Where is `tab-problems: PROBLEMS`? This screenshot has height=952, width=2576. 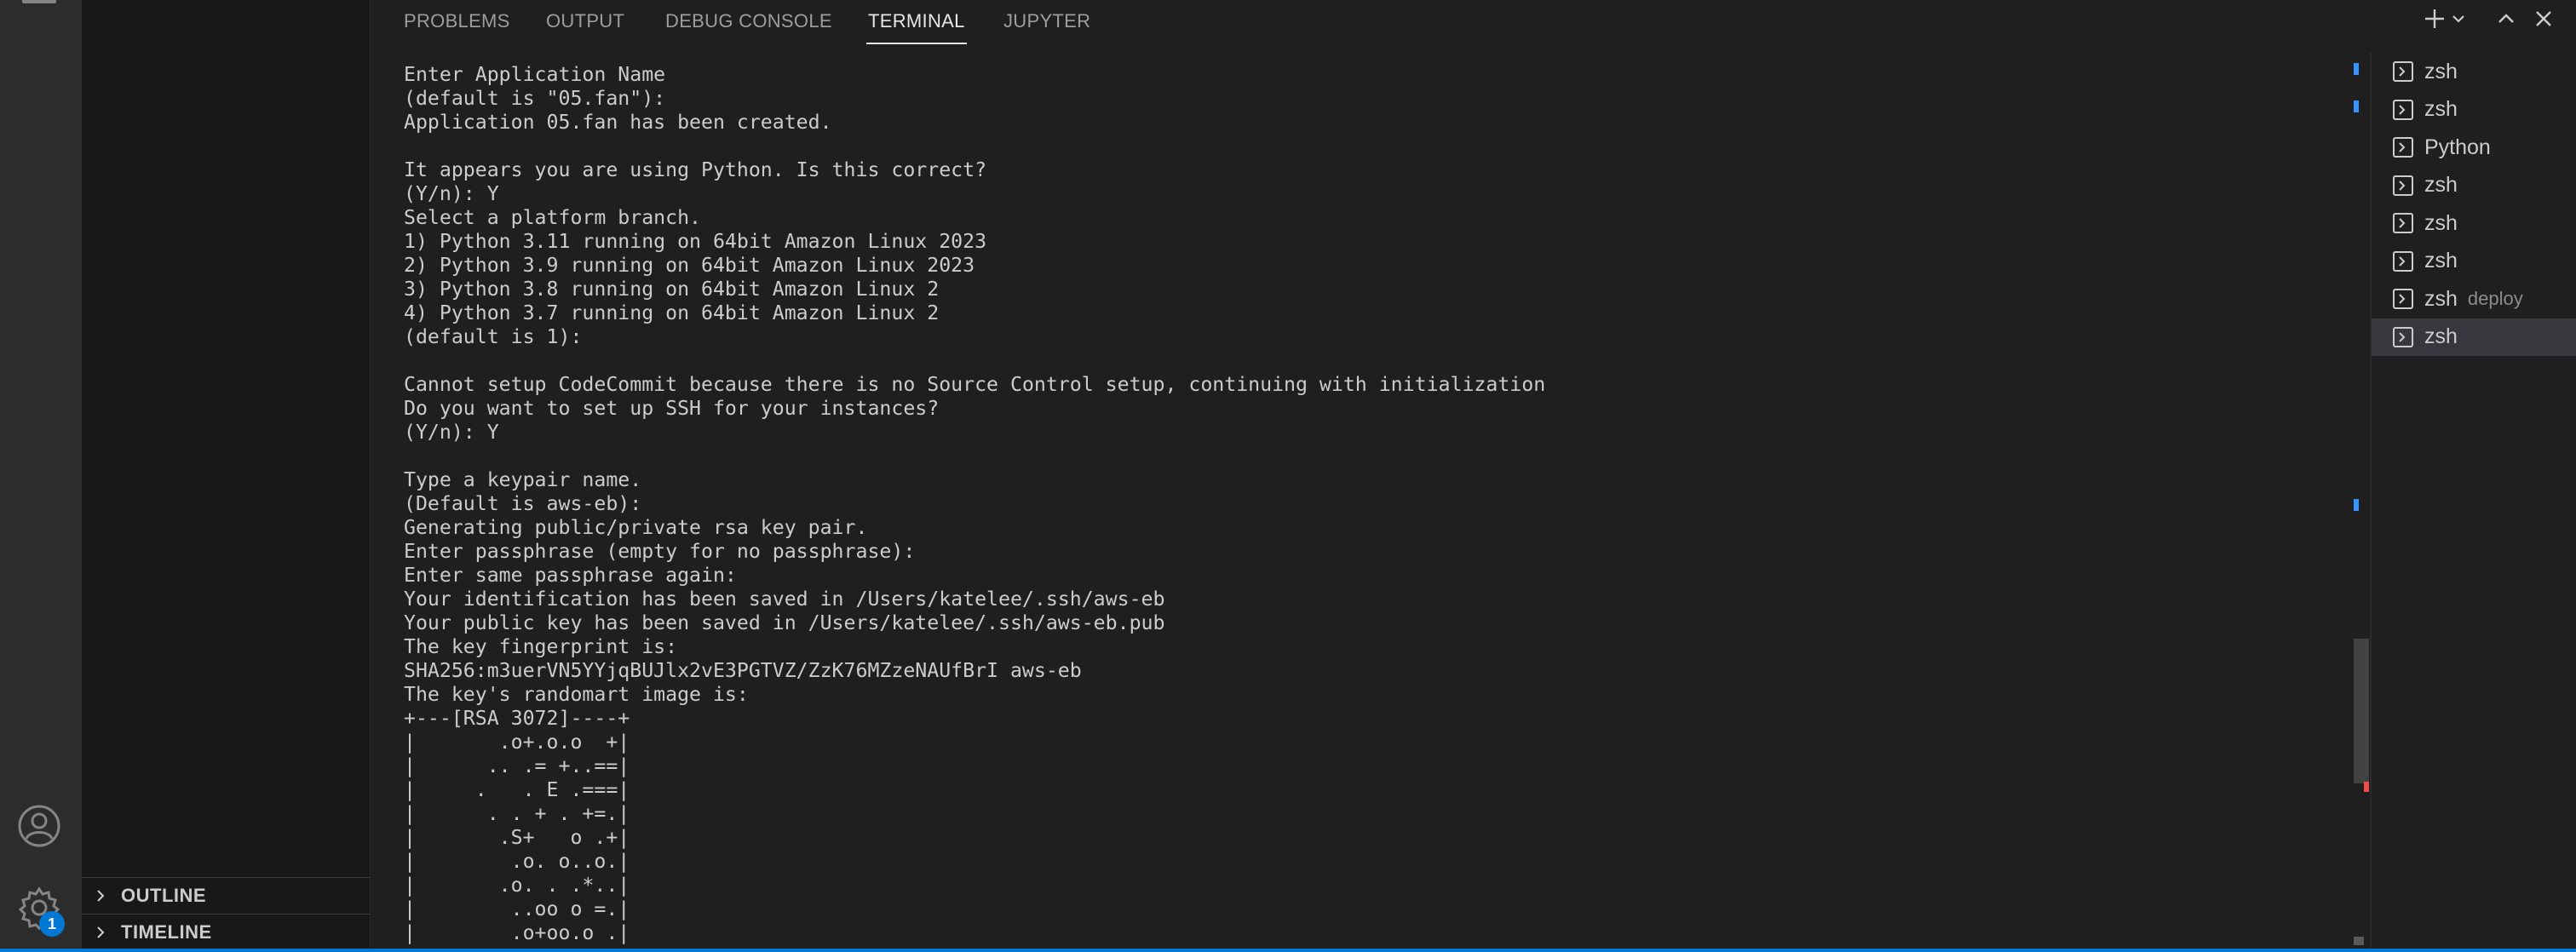
tab-problems: PROBLEMS is located at coordinates (457, 21).